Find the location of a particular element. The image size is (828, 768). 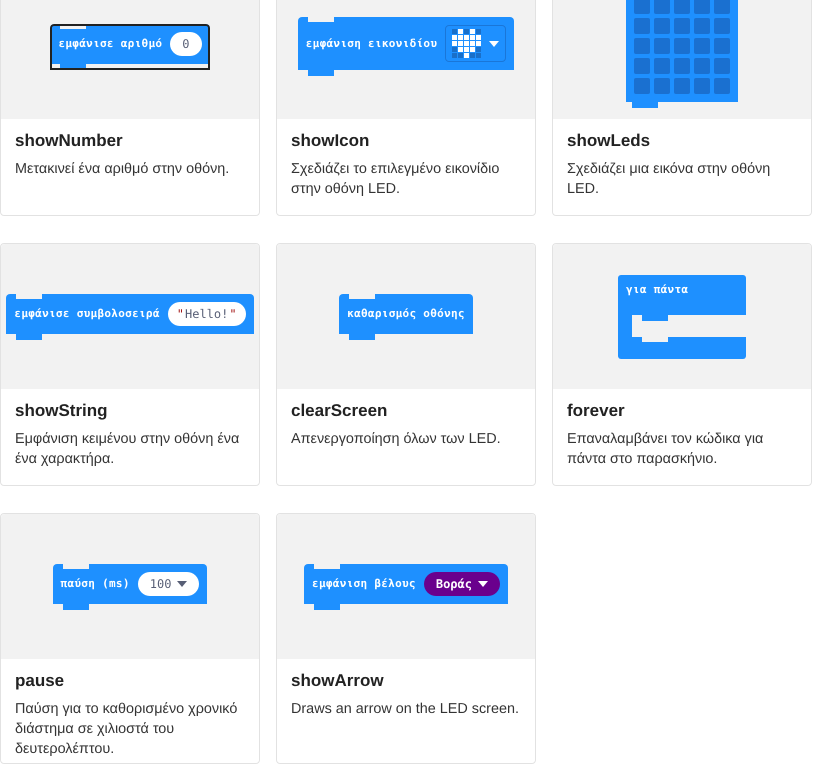

heart-icon is located at coordinates (467, 43).